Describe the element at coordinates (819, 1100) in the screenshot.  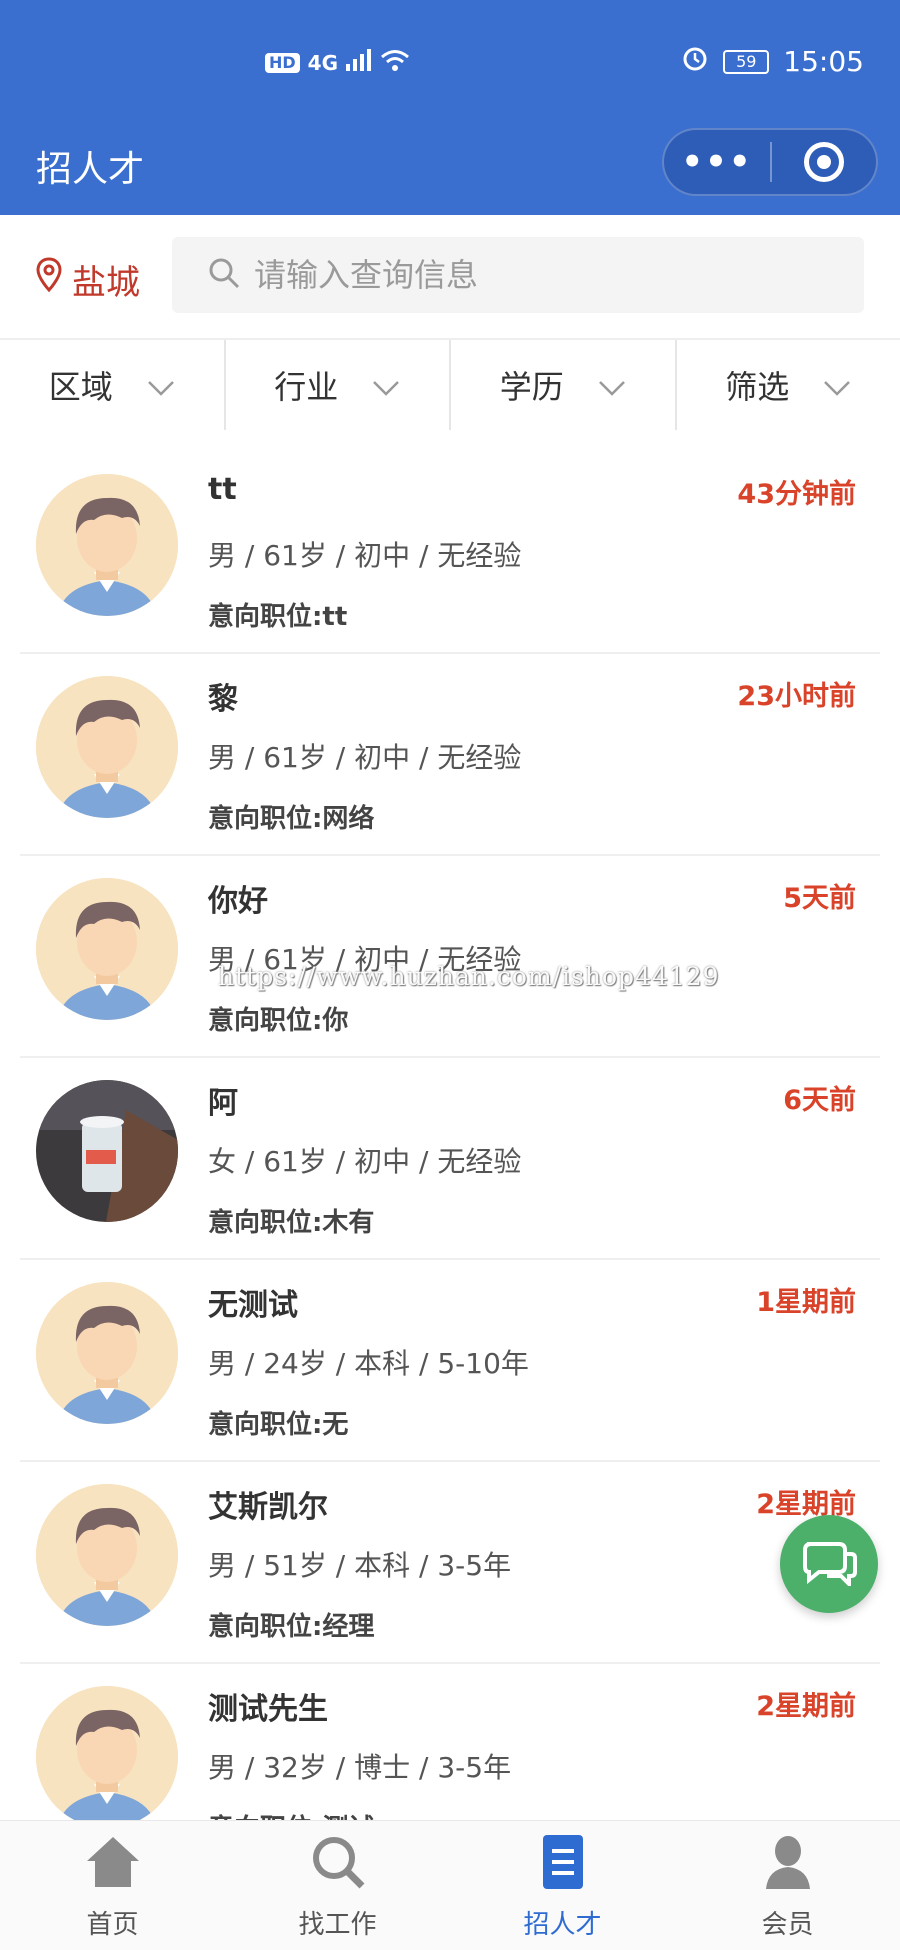
I see `candidate-time: 6天前` at that location.